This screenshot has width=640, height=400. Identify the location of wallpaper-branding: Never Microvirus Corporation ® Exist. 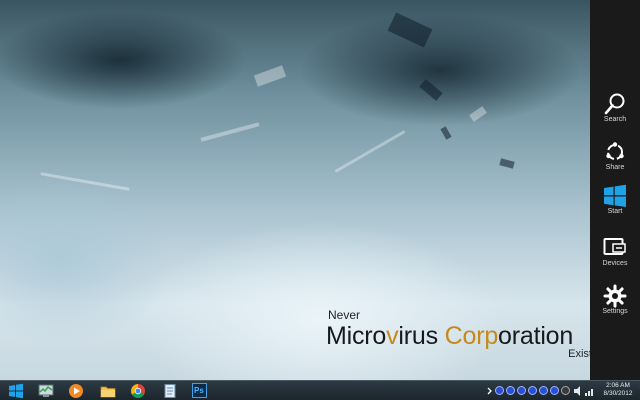
(461, 336).